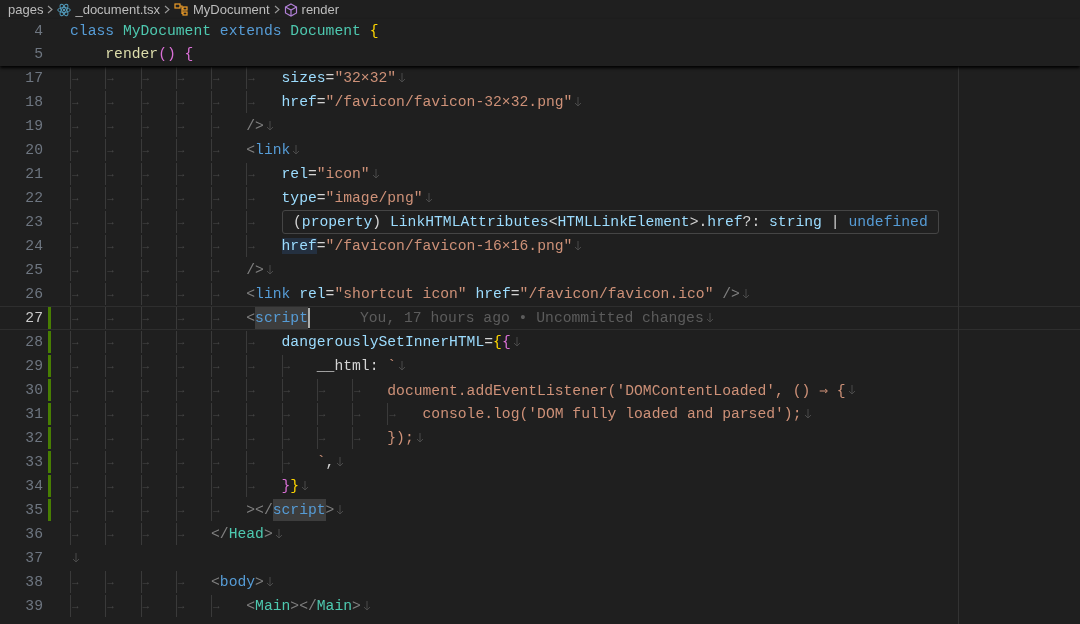 Image resolution: width=1080 pixels, height=624 pixels. What do you see at coordinates (33, 270) in the screenshot?
I see `line-number: 25` at bounding box center [33, 270].